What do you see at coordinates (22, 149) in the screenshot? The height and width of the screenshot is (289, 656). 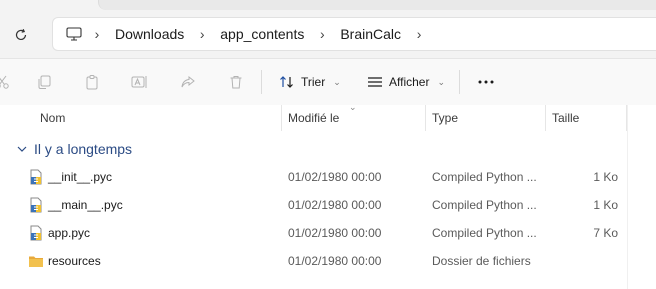 I see `chevron-down-icon` at bounding box center [22, 149].